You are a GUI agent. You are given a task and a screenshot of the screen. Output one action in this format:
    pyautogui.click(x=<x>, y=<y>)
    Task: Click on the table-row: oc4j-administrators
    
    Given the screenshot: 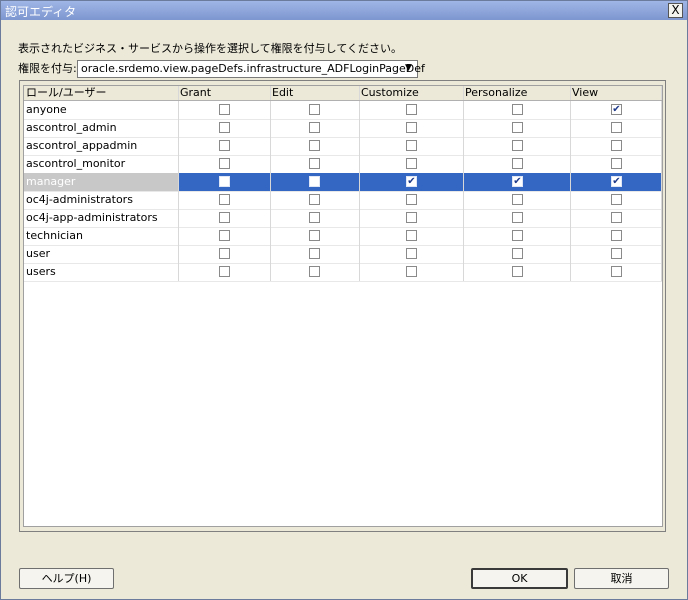 What is the action you would take?
    pyautogui.click(x=343, y=200)
    